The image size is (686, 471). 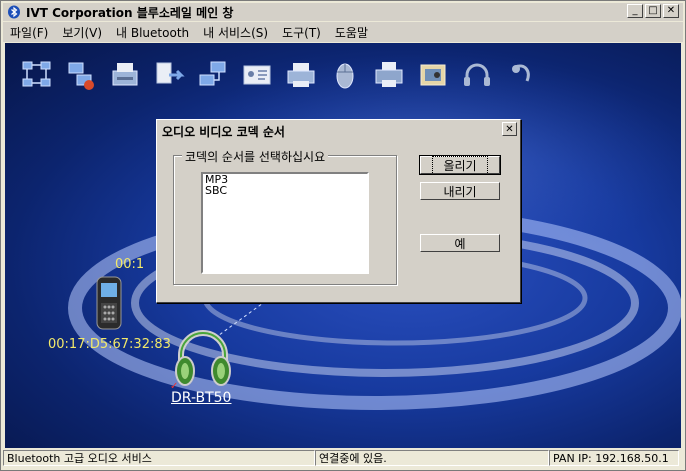 I want to click on phone-address-label: 00:17:D5:67:32:83, so click(x=109, y=344).